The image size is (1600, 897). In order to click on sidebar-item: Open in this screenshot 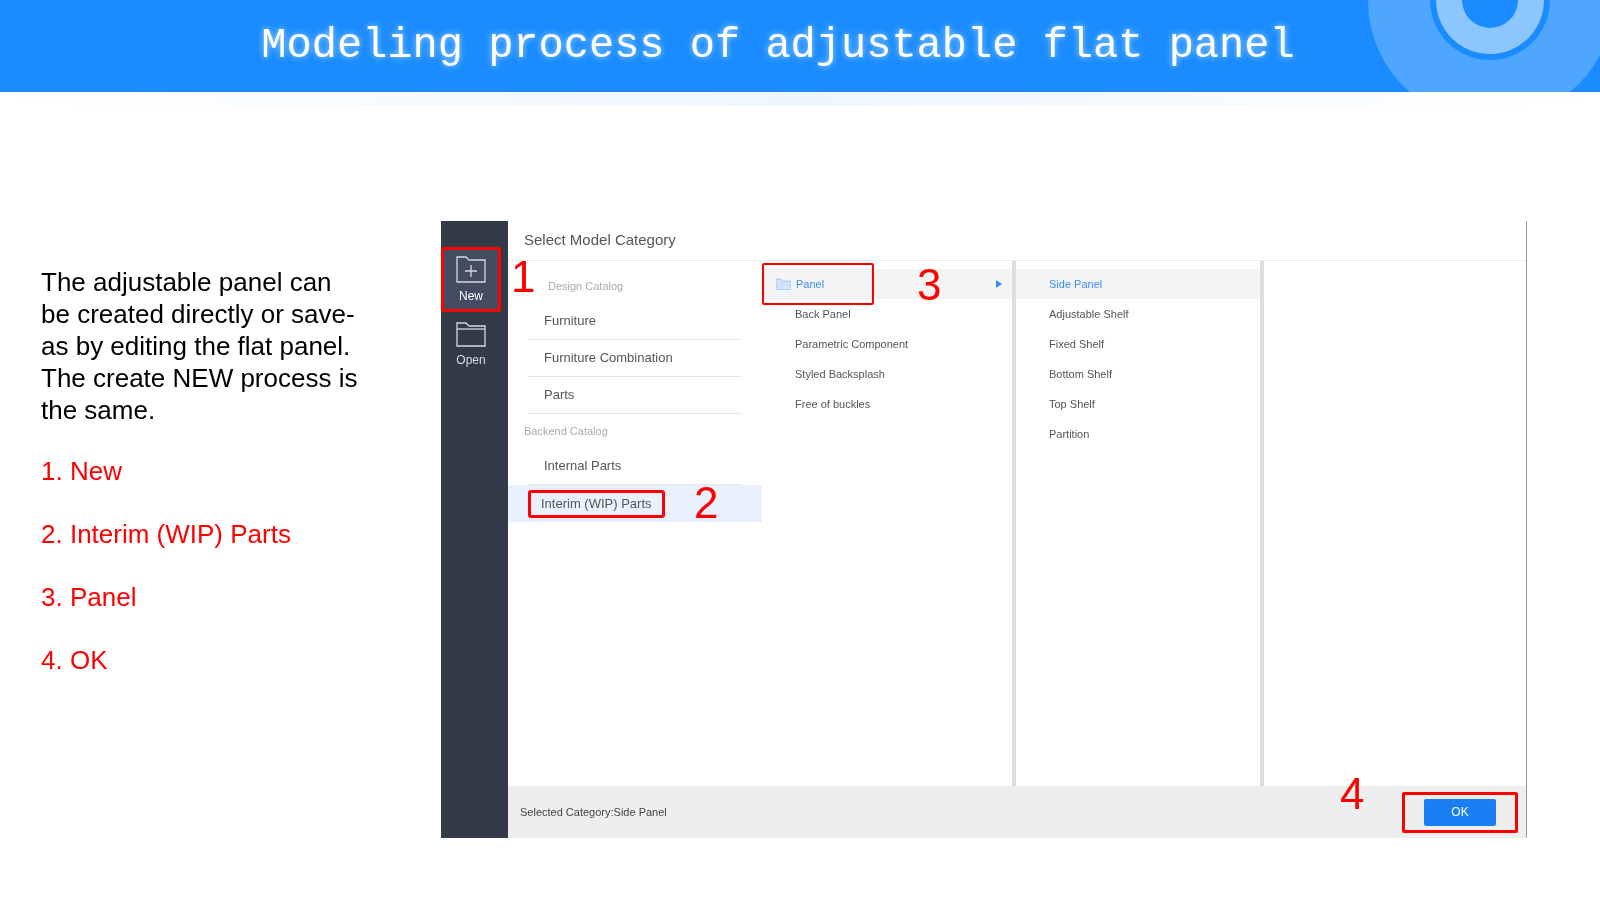, I will do `click(471, 344)`.